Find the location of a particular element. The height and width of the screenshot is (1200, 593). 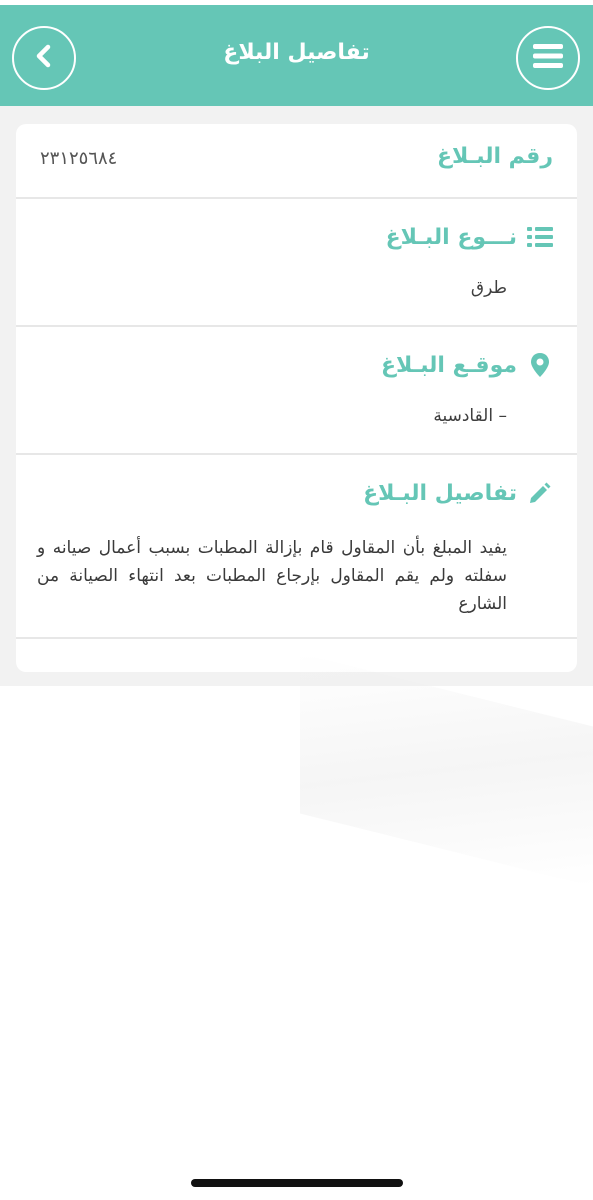

page-title: تفاصيل البلاغ is located at coordinates (296, 52).